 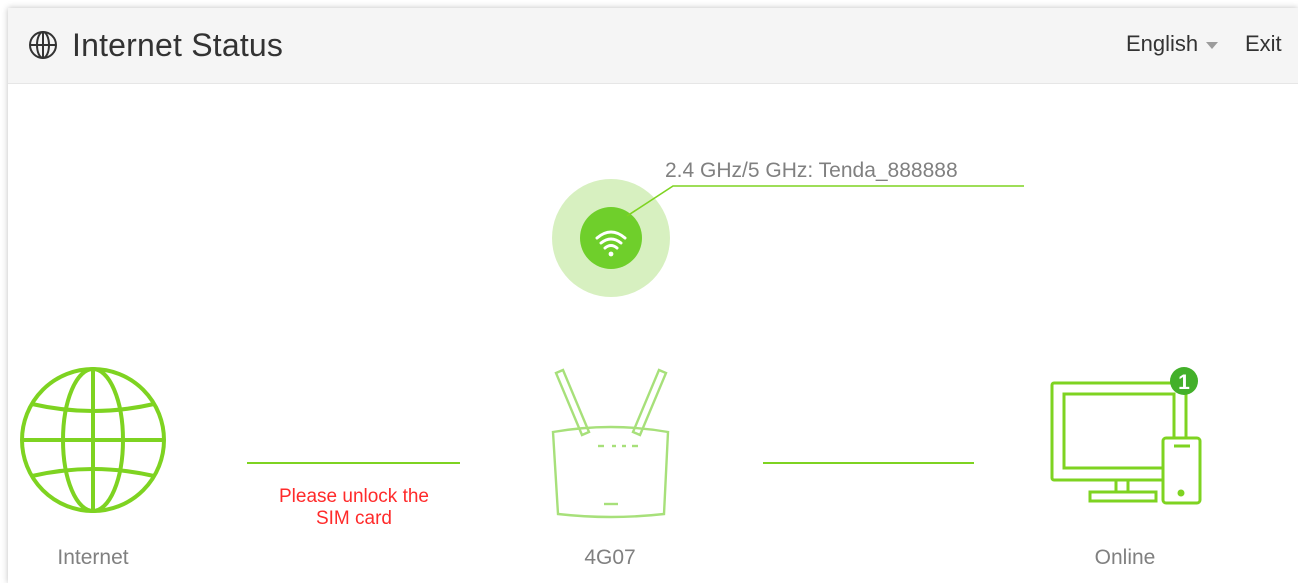 I want to click on online-count-badge: 1, so click(x=1184, y=381).